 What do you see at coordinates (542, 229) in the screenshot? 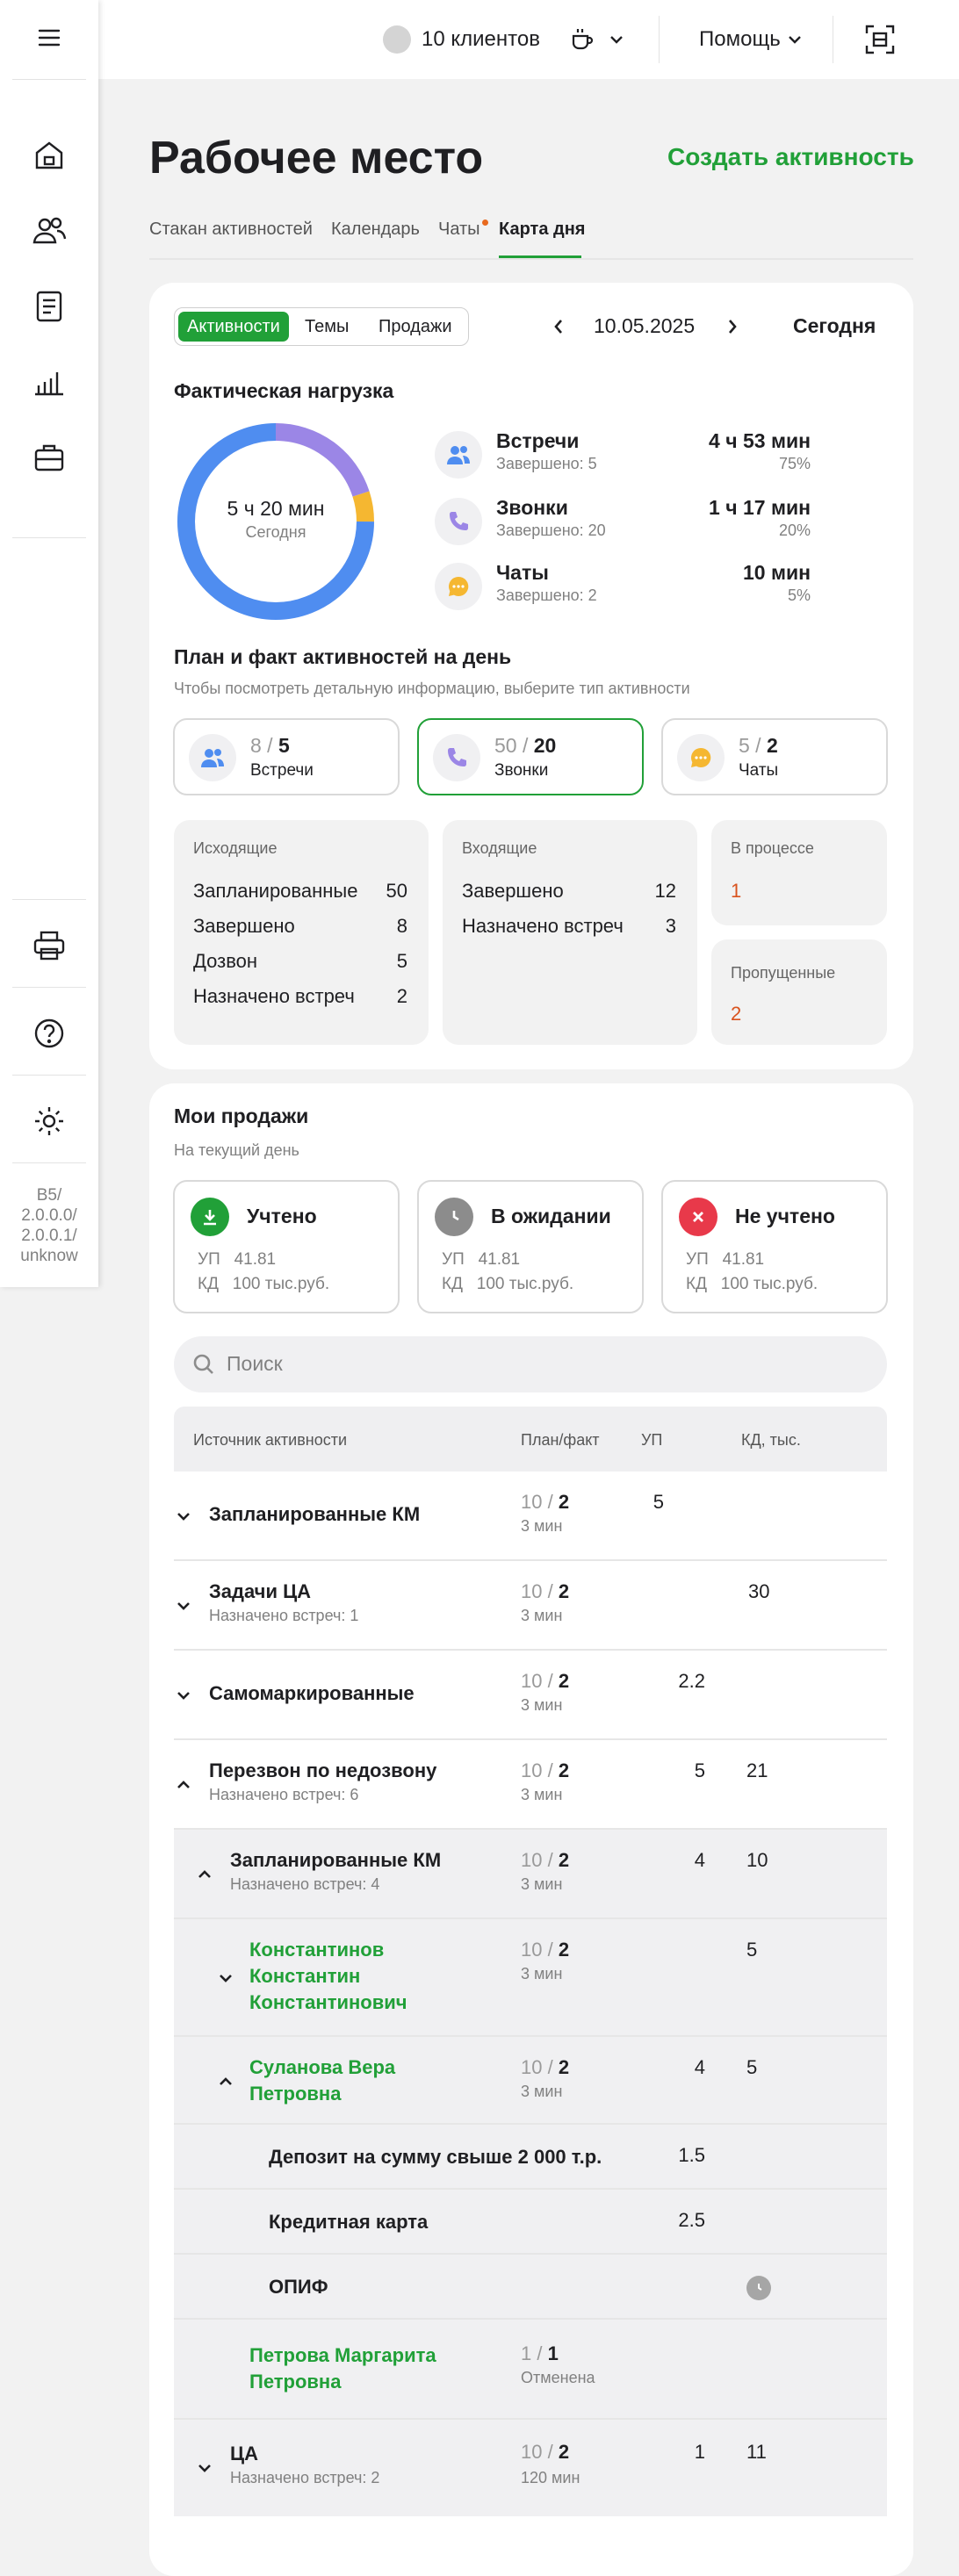
I see `tab-day-map: Карта дня` at bounding box center [542, 229].